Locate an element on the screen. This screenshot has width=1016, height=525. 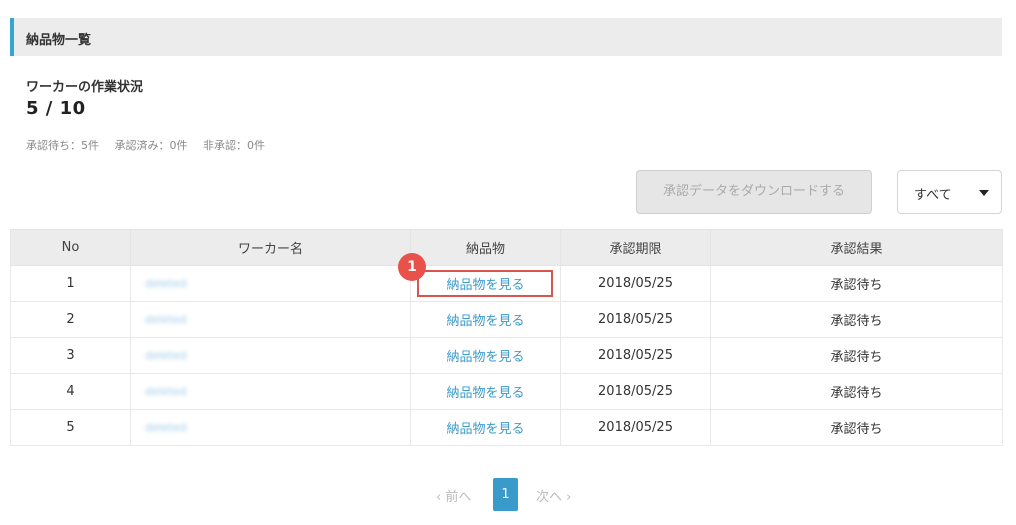
table-row: 5 deleted 納品物を見る 2018/05/25 承認待ち is located at coordinates (506, 427).